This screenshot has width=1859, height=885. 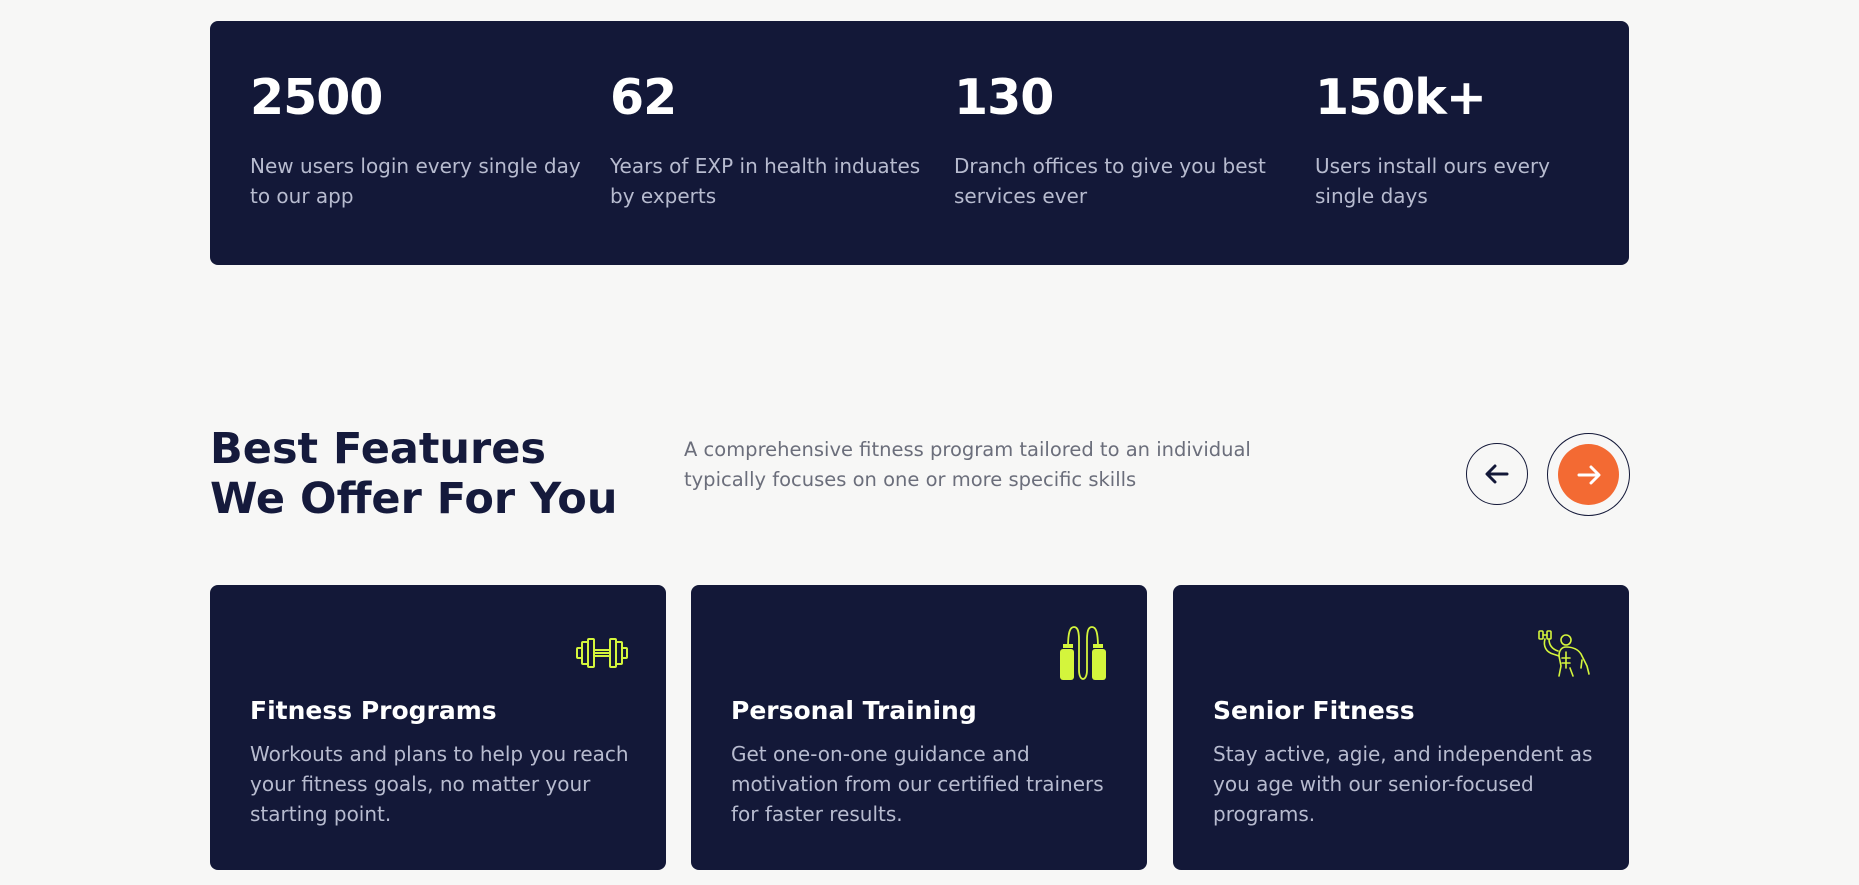 What do you see at coordinates (643, 97) in the screenshot?
I see `stat-value: 62` at bounding box center [643, 97].